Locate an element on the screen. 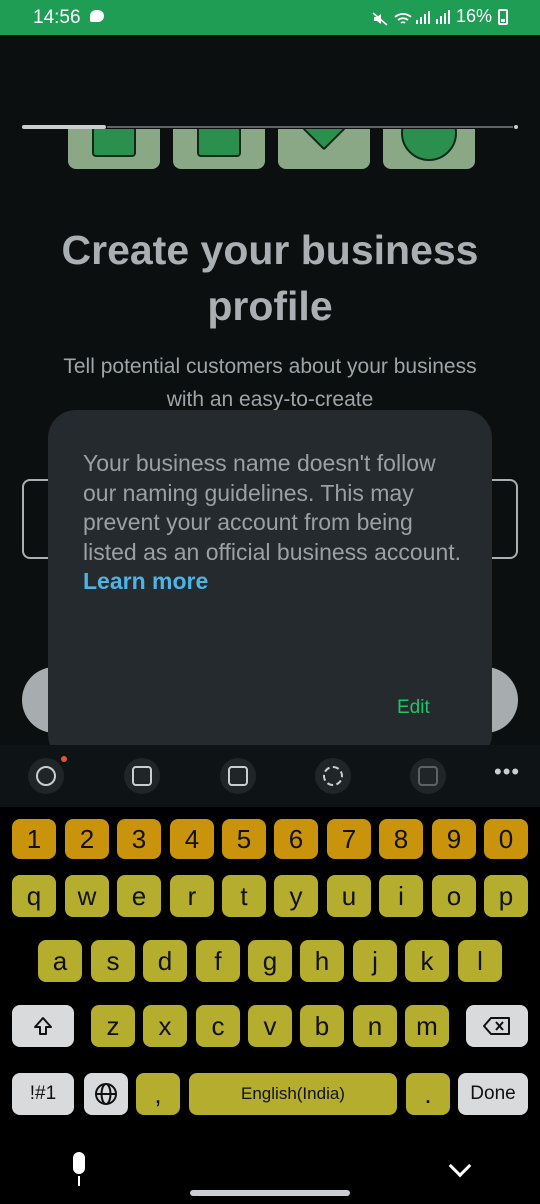  comma-key: , is located at coordinates (158, 1094).